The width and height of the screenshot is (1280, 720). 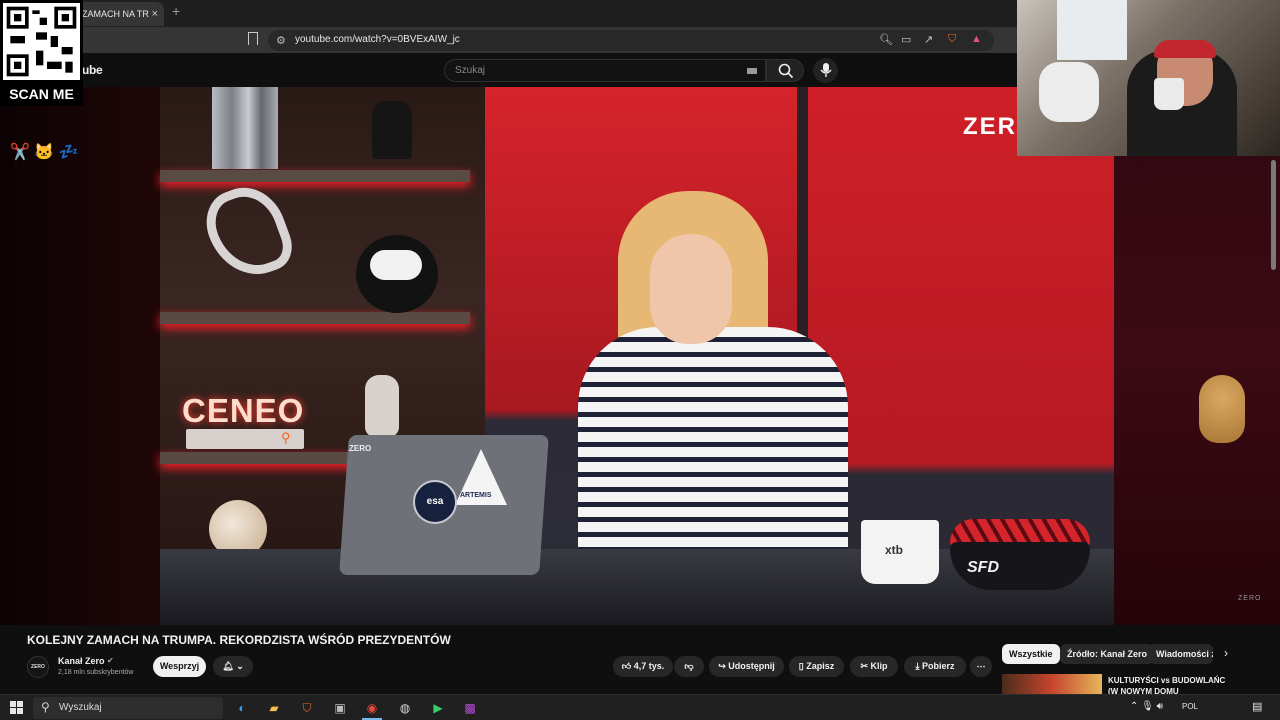 I want to click on app-icon: ▣, so click(x=340, y=708).